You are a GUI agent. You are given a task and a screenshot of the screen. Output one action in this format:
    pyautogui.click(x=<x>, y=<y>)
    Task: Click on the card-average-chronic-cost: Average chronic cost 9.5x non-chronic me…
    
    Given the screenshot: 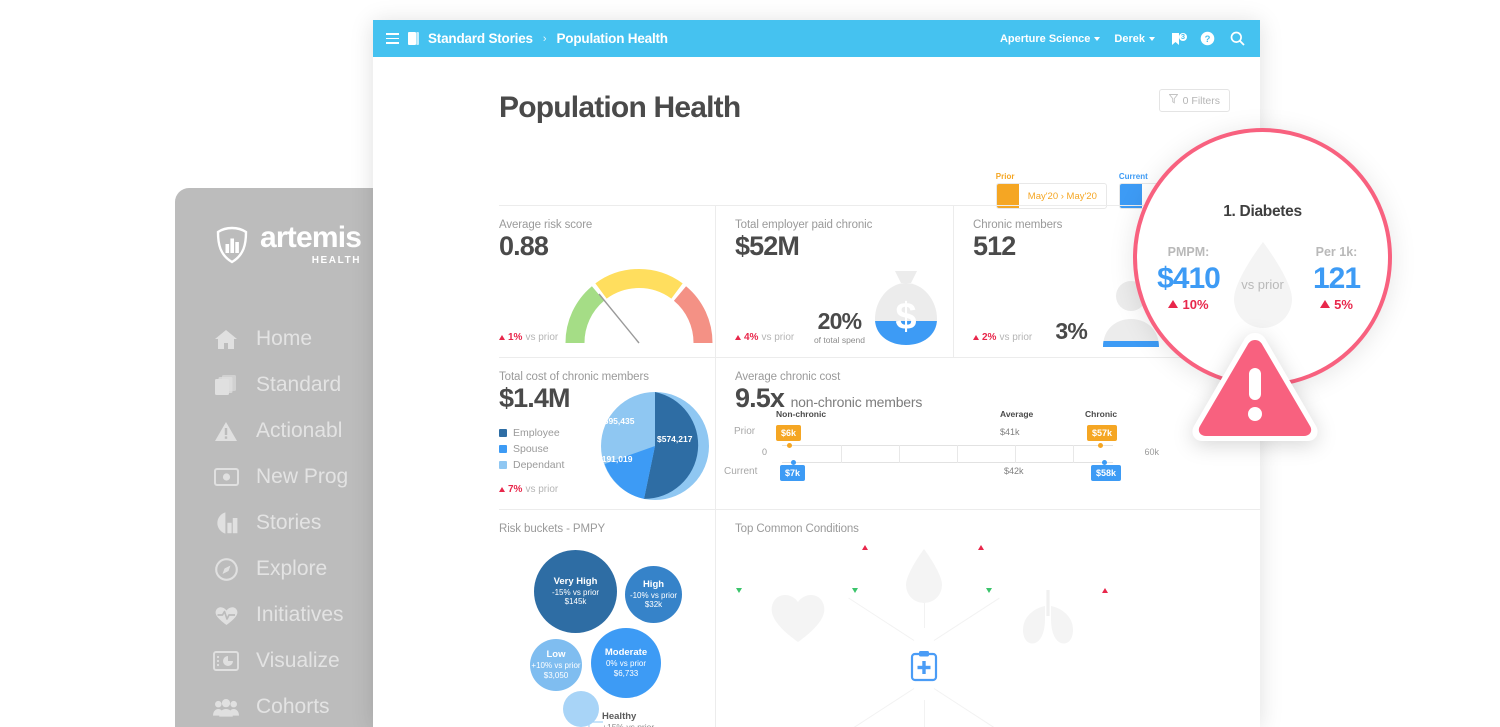 What is the action you would take?
    pyautogui.click(x=944, y=433)
    